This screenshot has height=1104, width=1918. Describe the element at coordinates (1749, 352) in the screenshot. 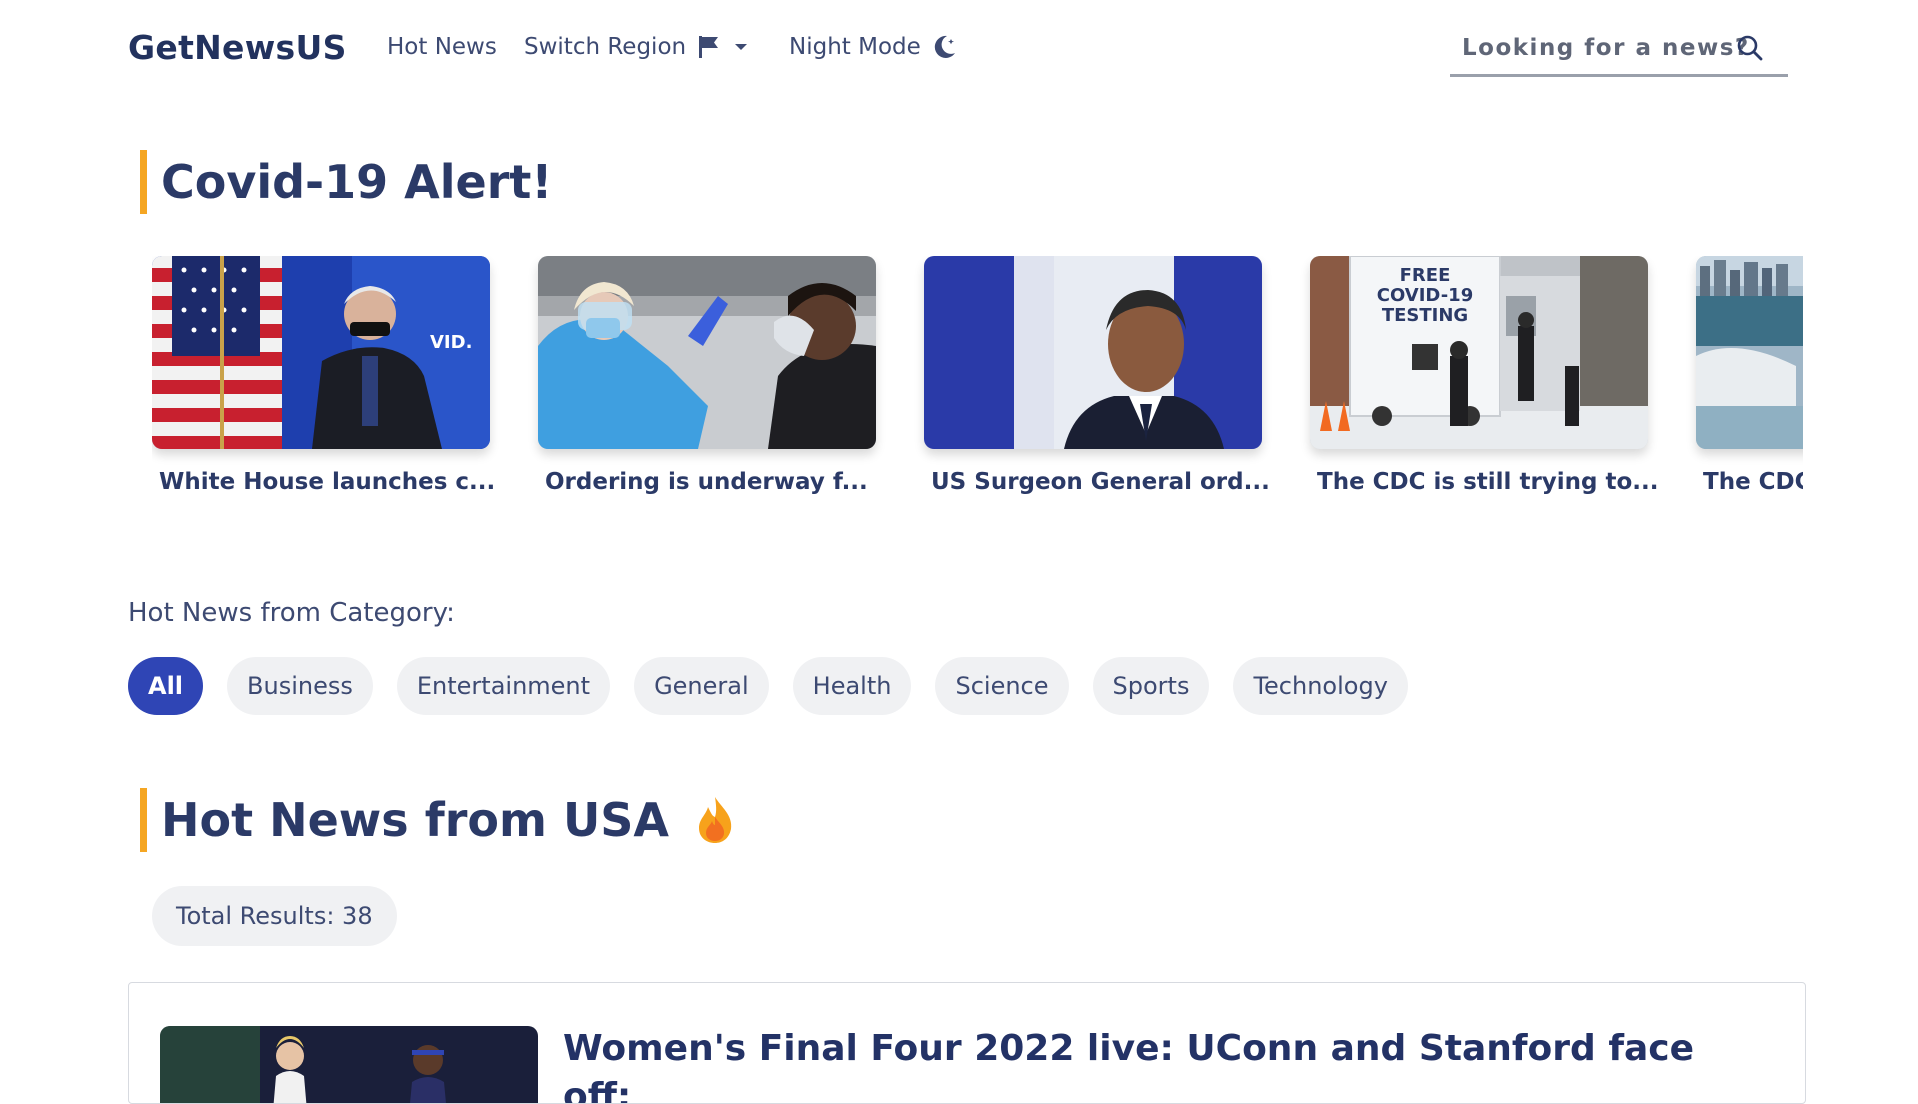

I see `city-aerial-photo` at that location.